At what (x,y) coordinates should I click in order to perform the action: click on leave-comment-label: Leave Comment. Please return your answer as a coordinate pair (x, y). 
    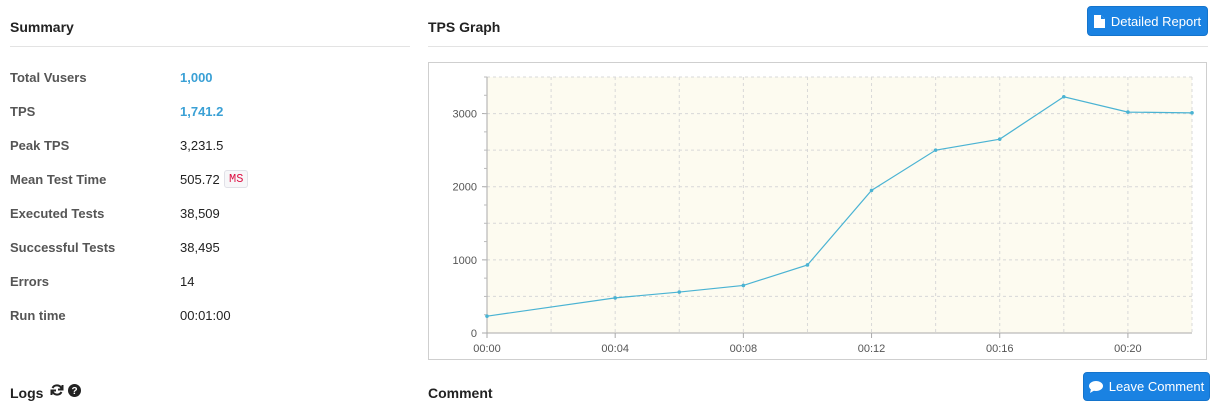
    Looking at the image, I should click on (1156, 386).